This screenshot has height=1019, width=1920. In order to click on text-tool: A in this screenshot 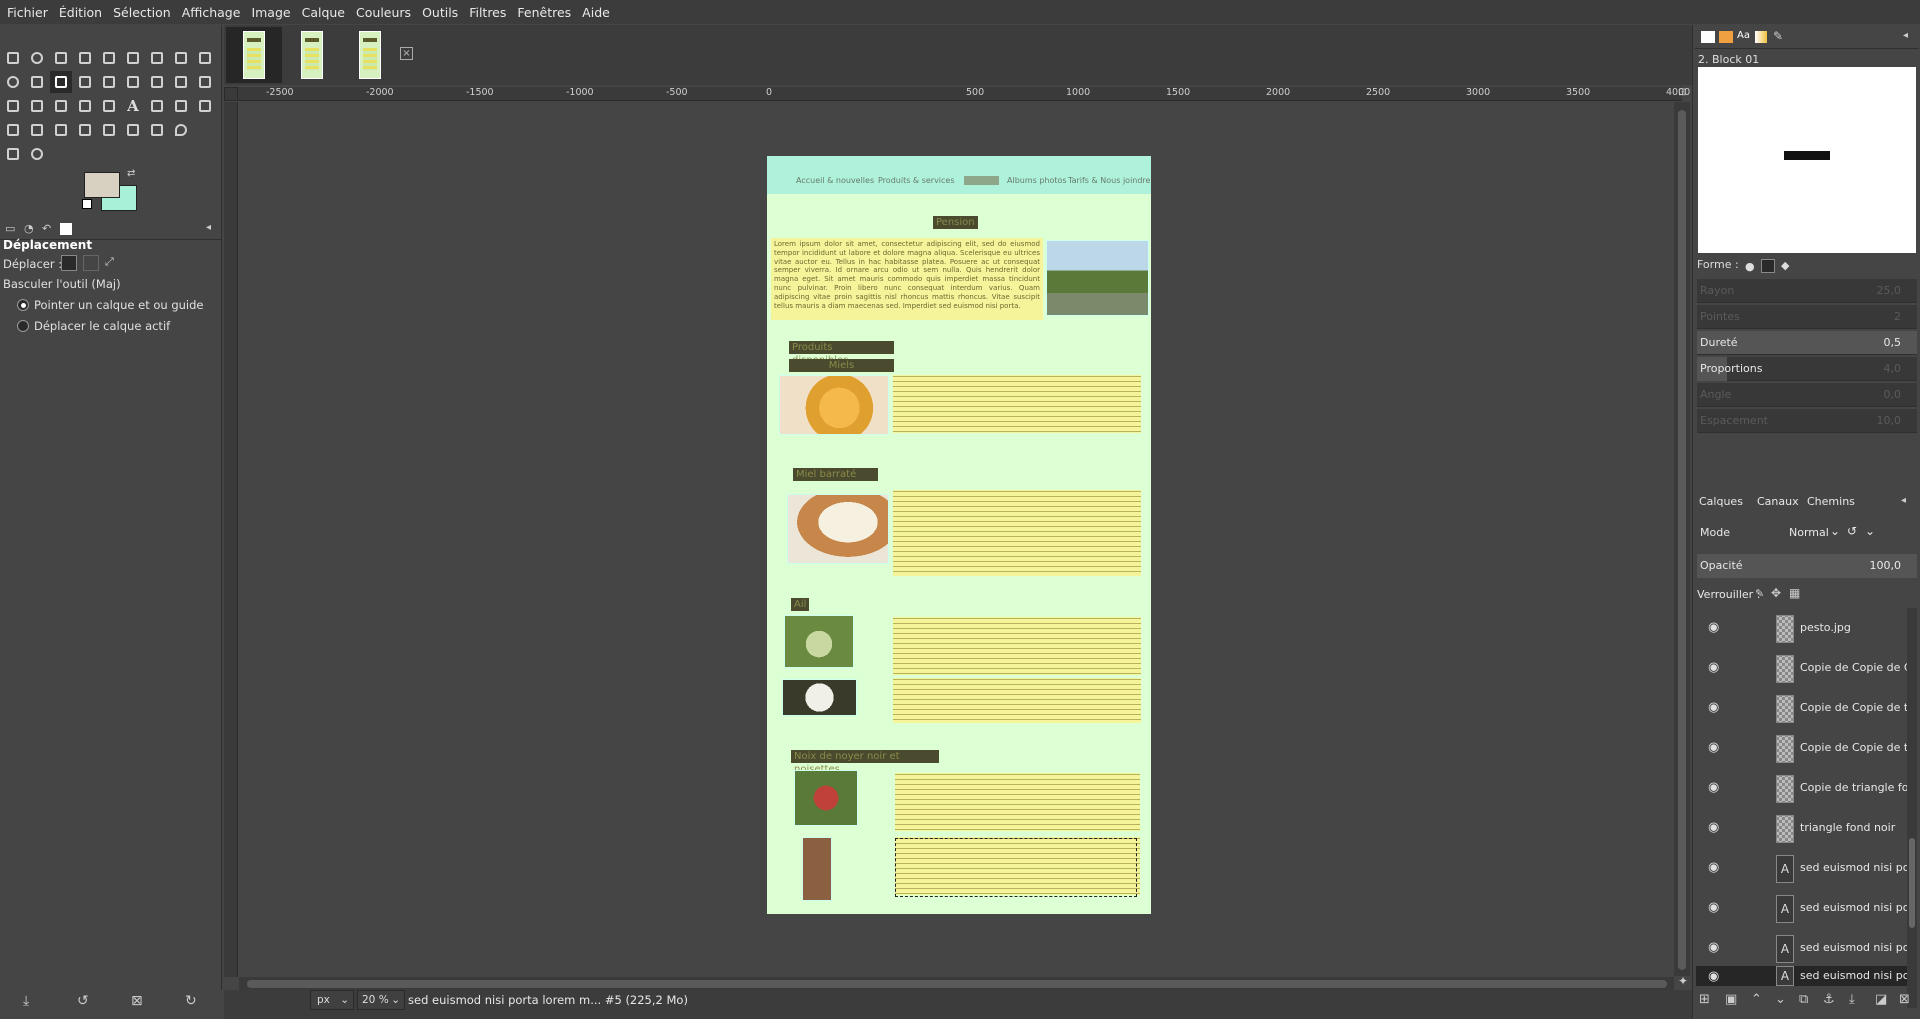, I will do `click(133, 106)`.